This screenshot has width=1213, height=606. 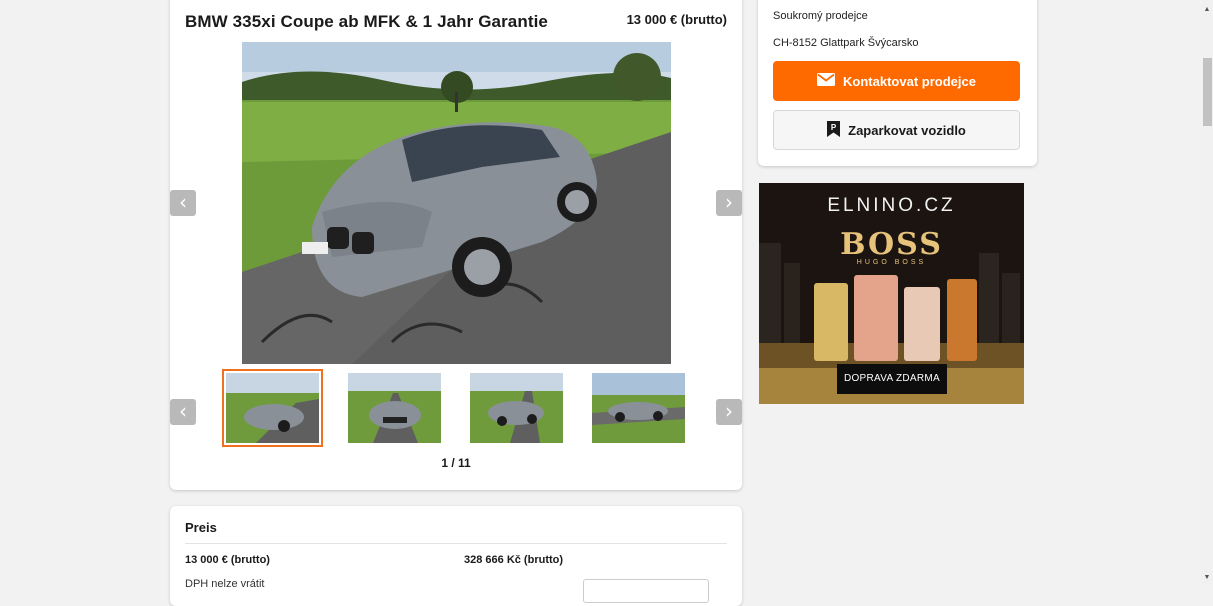 What do you see at coordinates (891, 293) in the screenshot?
I see `advertisement-banner: ELNINO.CZ BOSS HUGO BOSS DOPRAVA ZDARMA` at bounding box center [891, 293].